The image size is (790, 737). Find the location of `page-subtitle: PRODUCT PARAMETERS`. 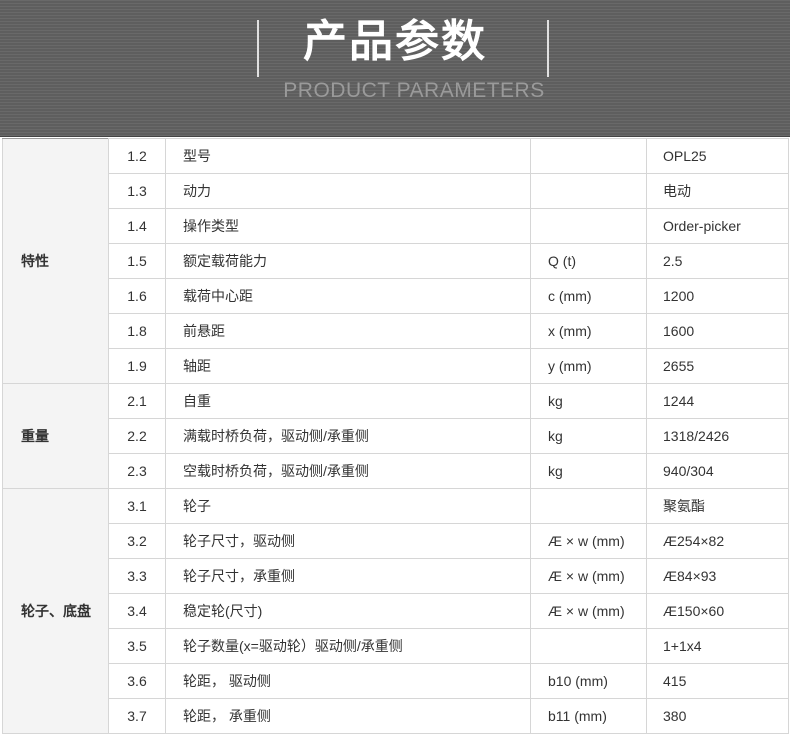

page-subtitle: PRODUCT PARAMETERS is located at coordinates (414, 90).